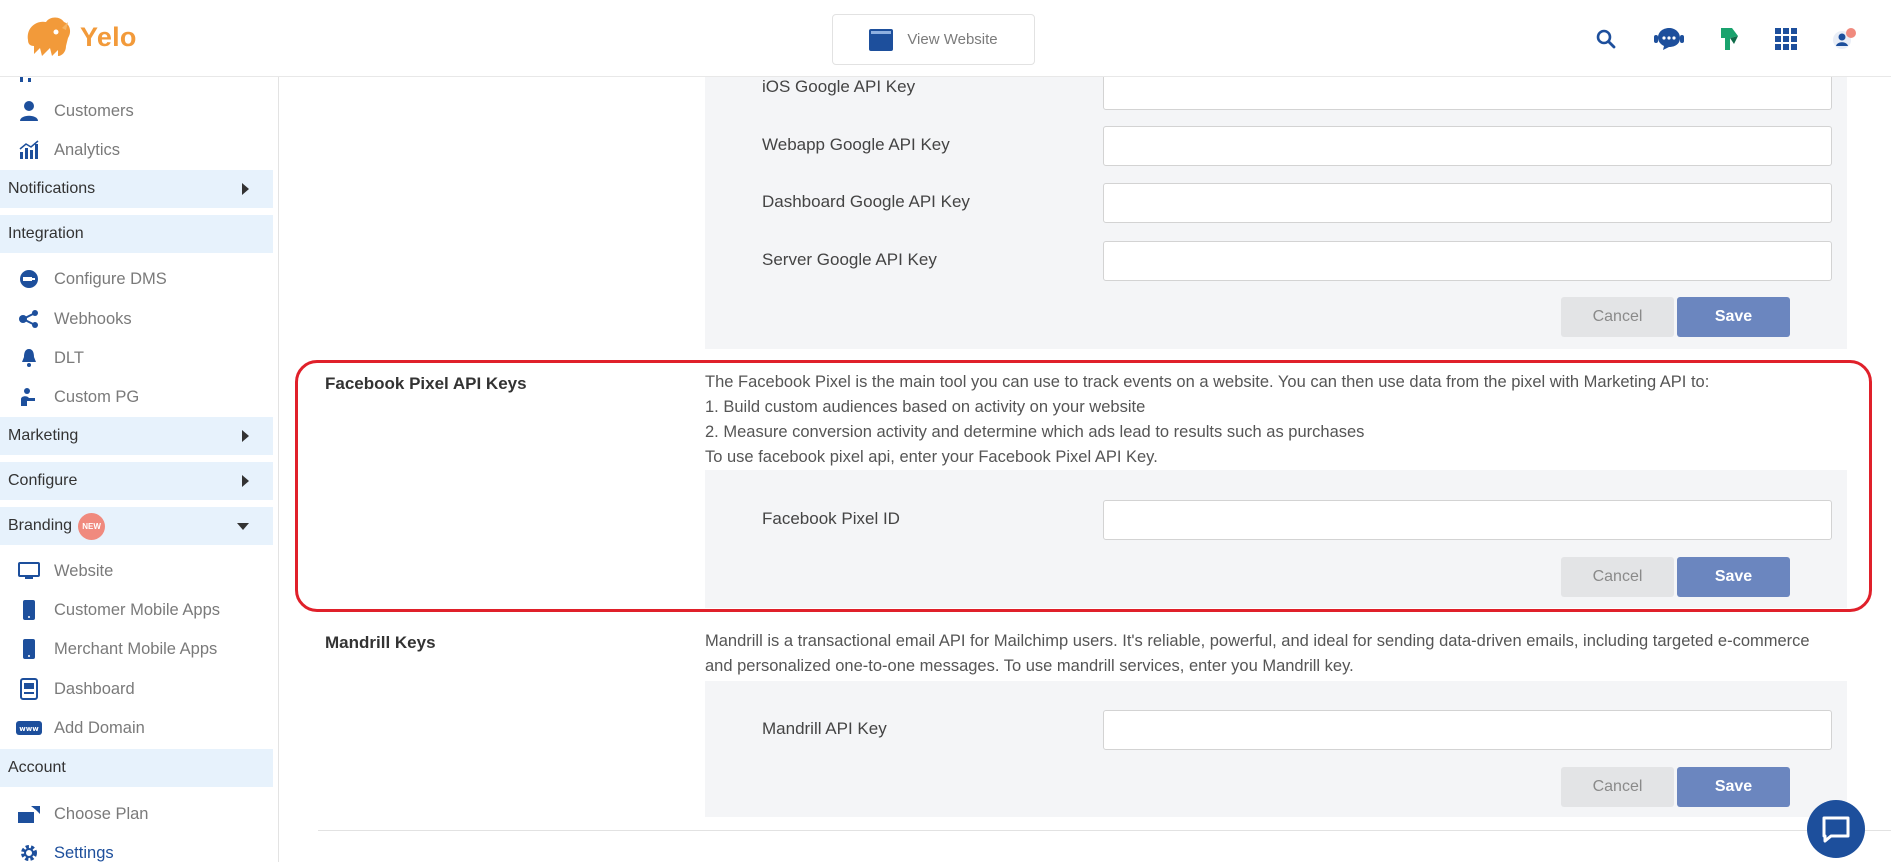  Describe the element at coordinates (1467, 93) in the screenshot. I see `ios-google-api-key-input` at that location.